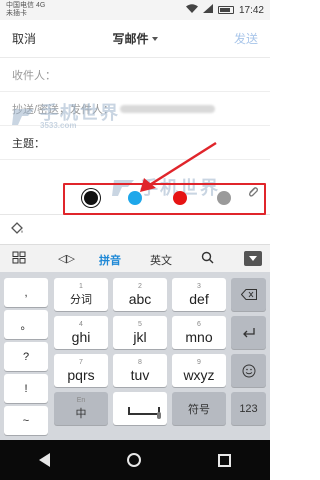 This screenshot has height=480, width=320. What do you see at coordinates (199, 336) in the screenshot?
I see `key-letters: mno` at bounding box center [199, 336].